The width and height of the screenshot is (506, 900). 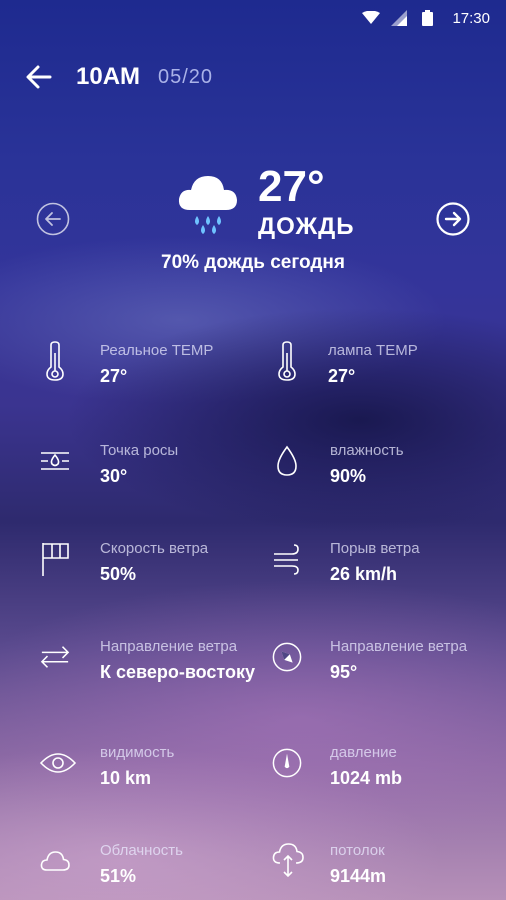 I want to click on forecast-hour: 10AM, so click(x=108, y=76).